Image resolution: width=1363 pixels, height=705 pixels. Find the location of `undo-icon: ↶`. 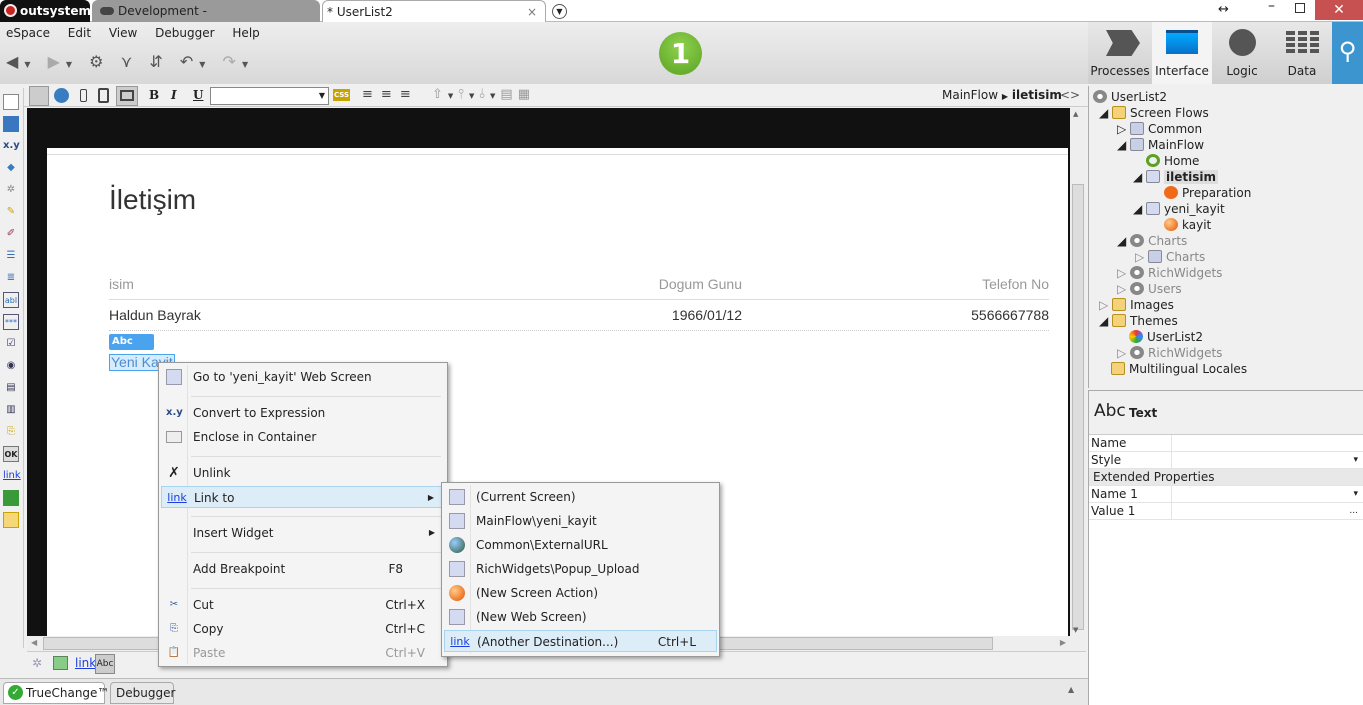

undo-icon: ↶ is located at coordinates (189, 61).